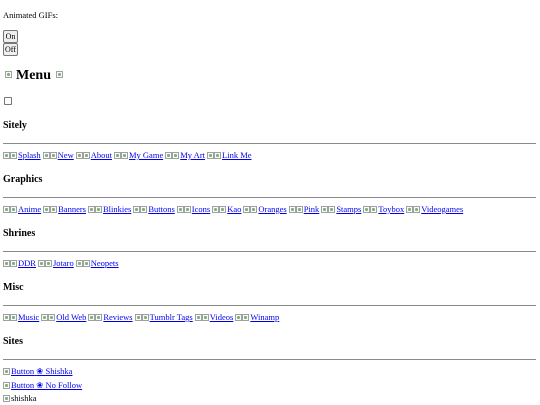 The height and width of the screenshot is (405, 540). I want to click on nav-link-banners: Banners, so click(64, 209).